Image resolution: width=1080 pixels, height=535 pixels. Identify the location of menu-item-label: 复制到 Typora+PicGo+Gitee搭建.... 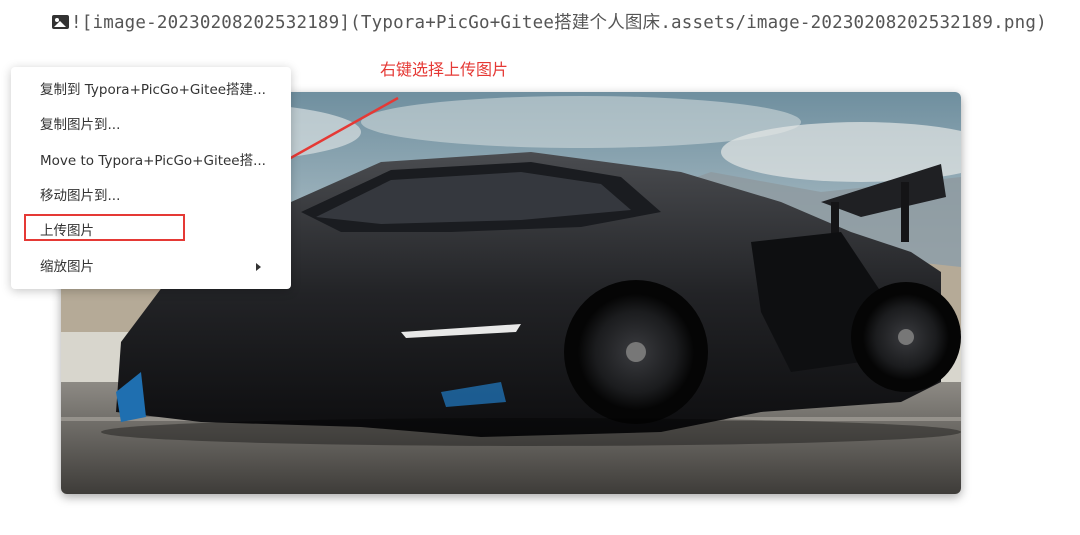
(153, 90).